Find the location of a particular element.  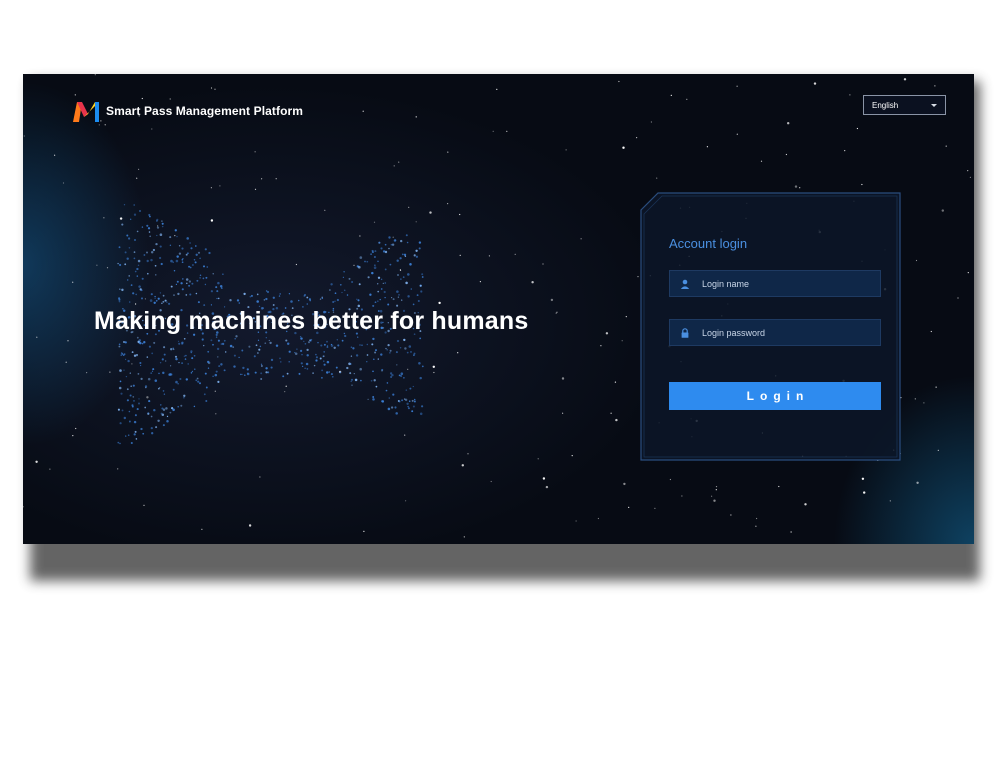

lock-icon is located at coordinates (685, 333).